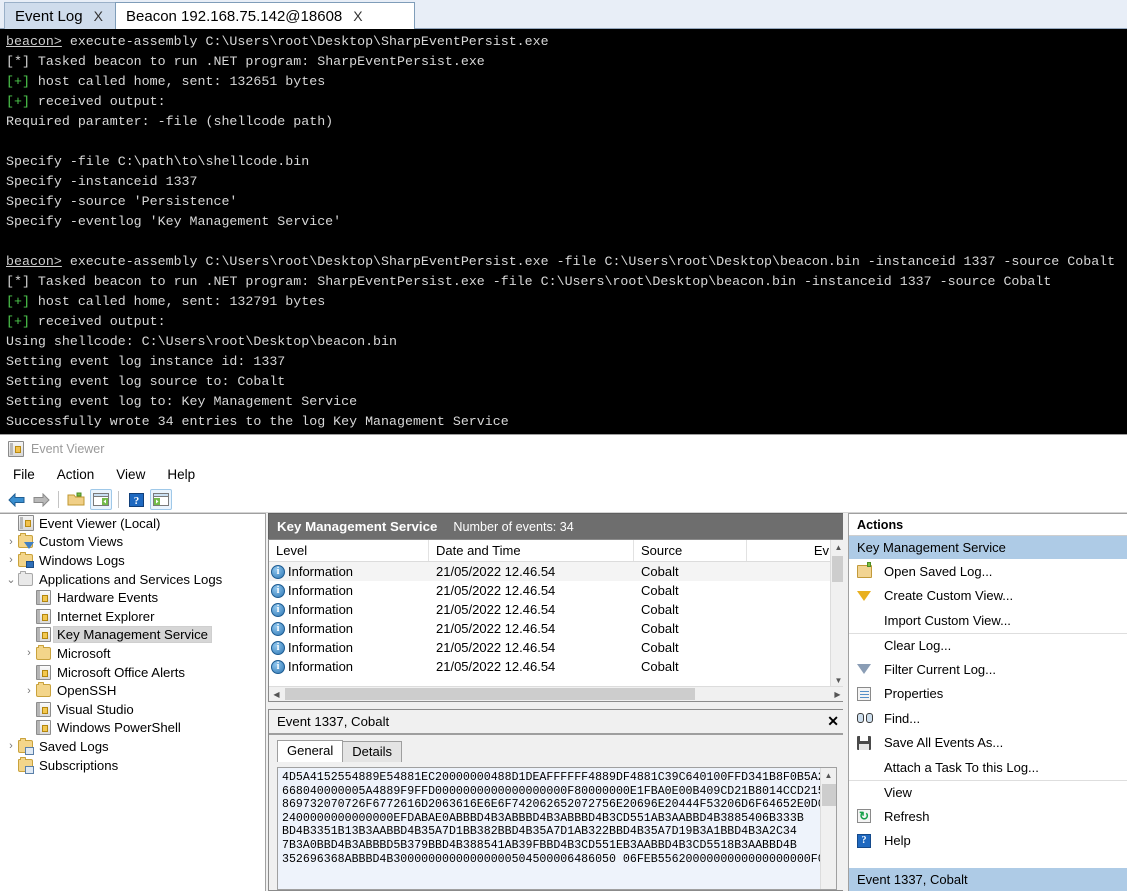  What do you see at coordinates (132, 597) in the screenshot?
I see `tree-item-hardware-events: Hardware Events` at bounding box center [132, 597].